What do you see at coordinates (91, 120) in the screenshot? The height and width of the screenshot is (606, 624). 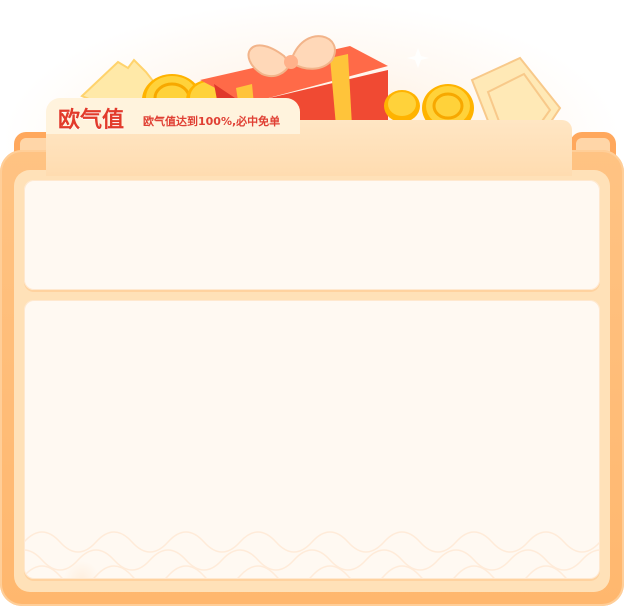 I see `page-title: 欧气值` at bounding box center [91, 120].